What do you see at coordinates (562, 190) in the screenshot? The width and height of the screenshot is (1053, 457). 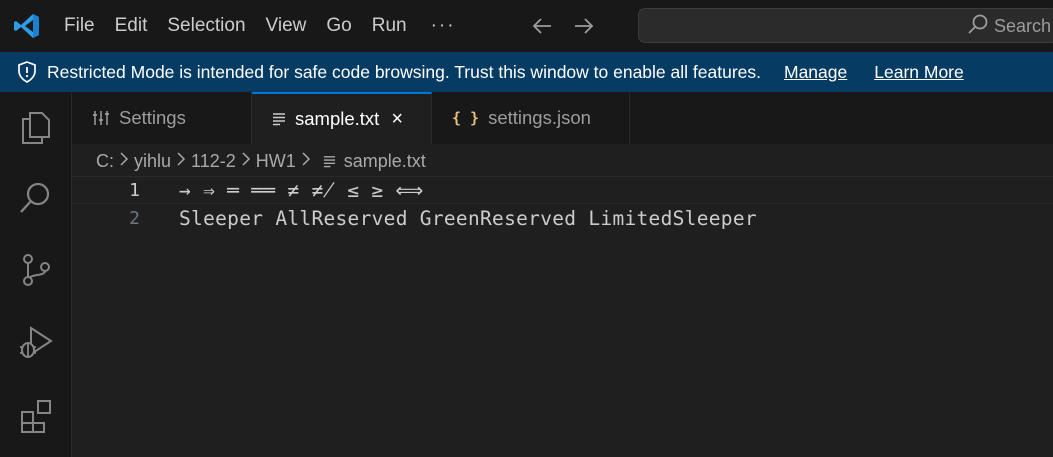 I see `editor-line: 1 → ⇒ ═ ══ ≠ ≠̸ ≤ ≥ ⟺` at bounding box center [562, 190].